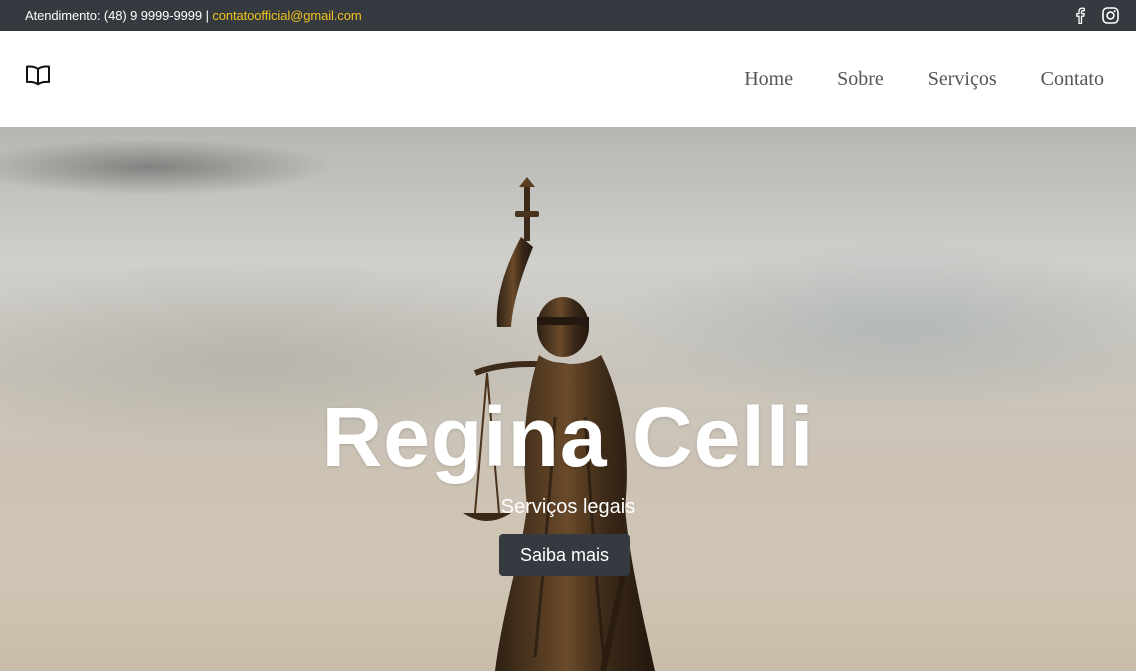 This screenshot has height=671, width=1136. Describe the element at coordinates (568, 79) in the screenshot. I see `main-navbar: Home Sobre Serviços Contato` at that location.